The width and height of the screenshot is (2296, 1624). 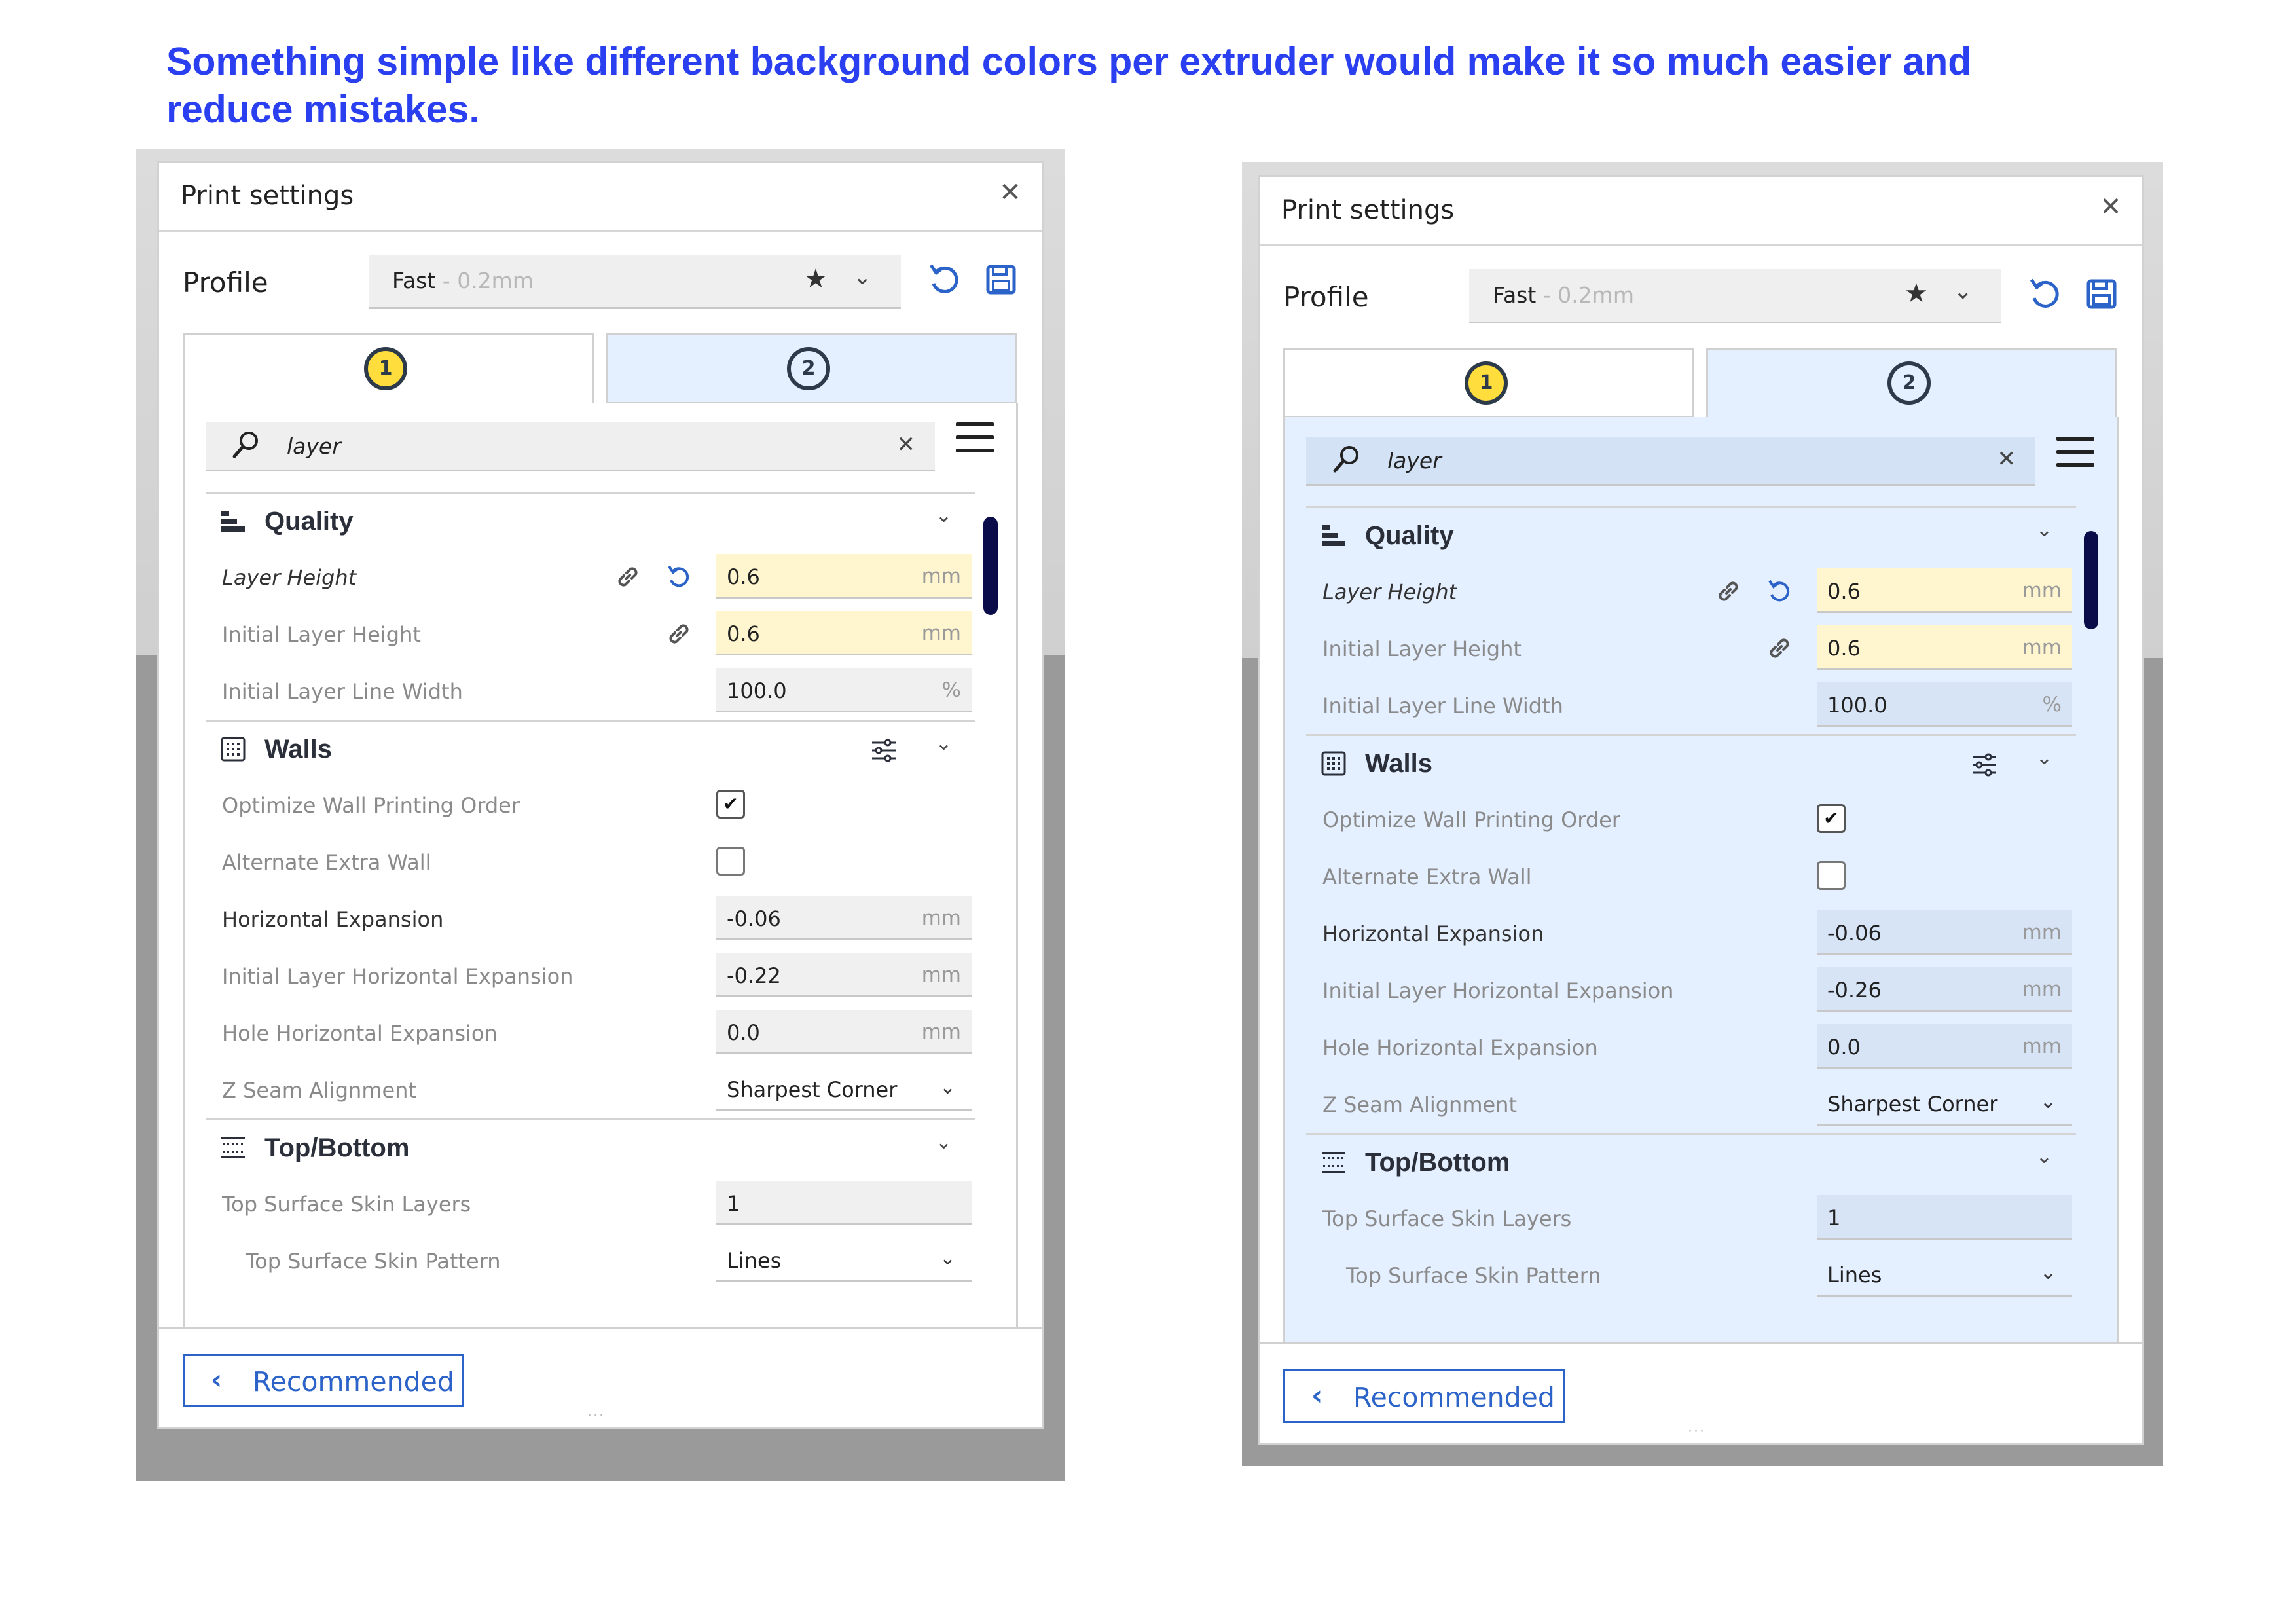 What do you see at coordinates (319, 1090) in the screenshot?
I see `setting-label: Z Seam Alignment` at bounding box center [319, 1090].